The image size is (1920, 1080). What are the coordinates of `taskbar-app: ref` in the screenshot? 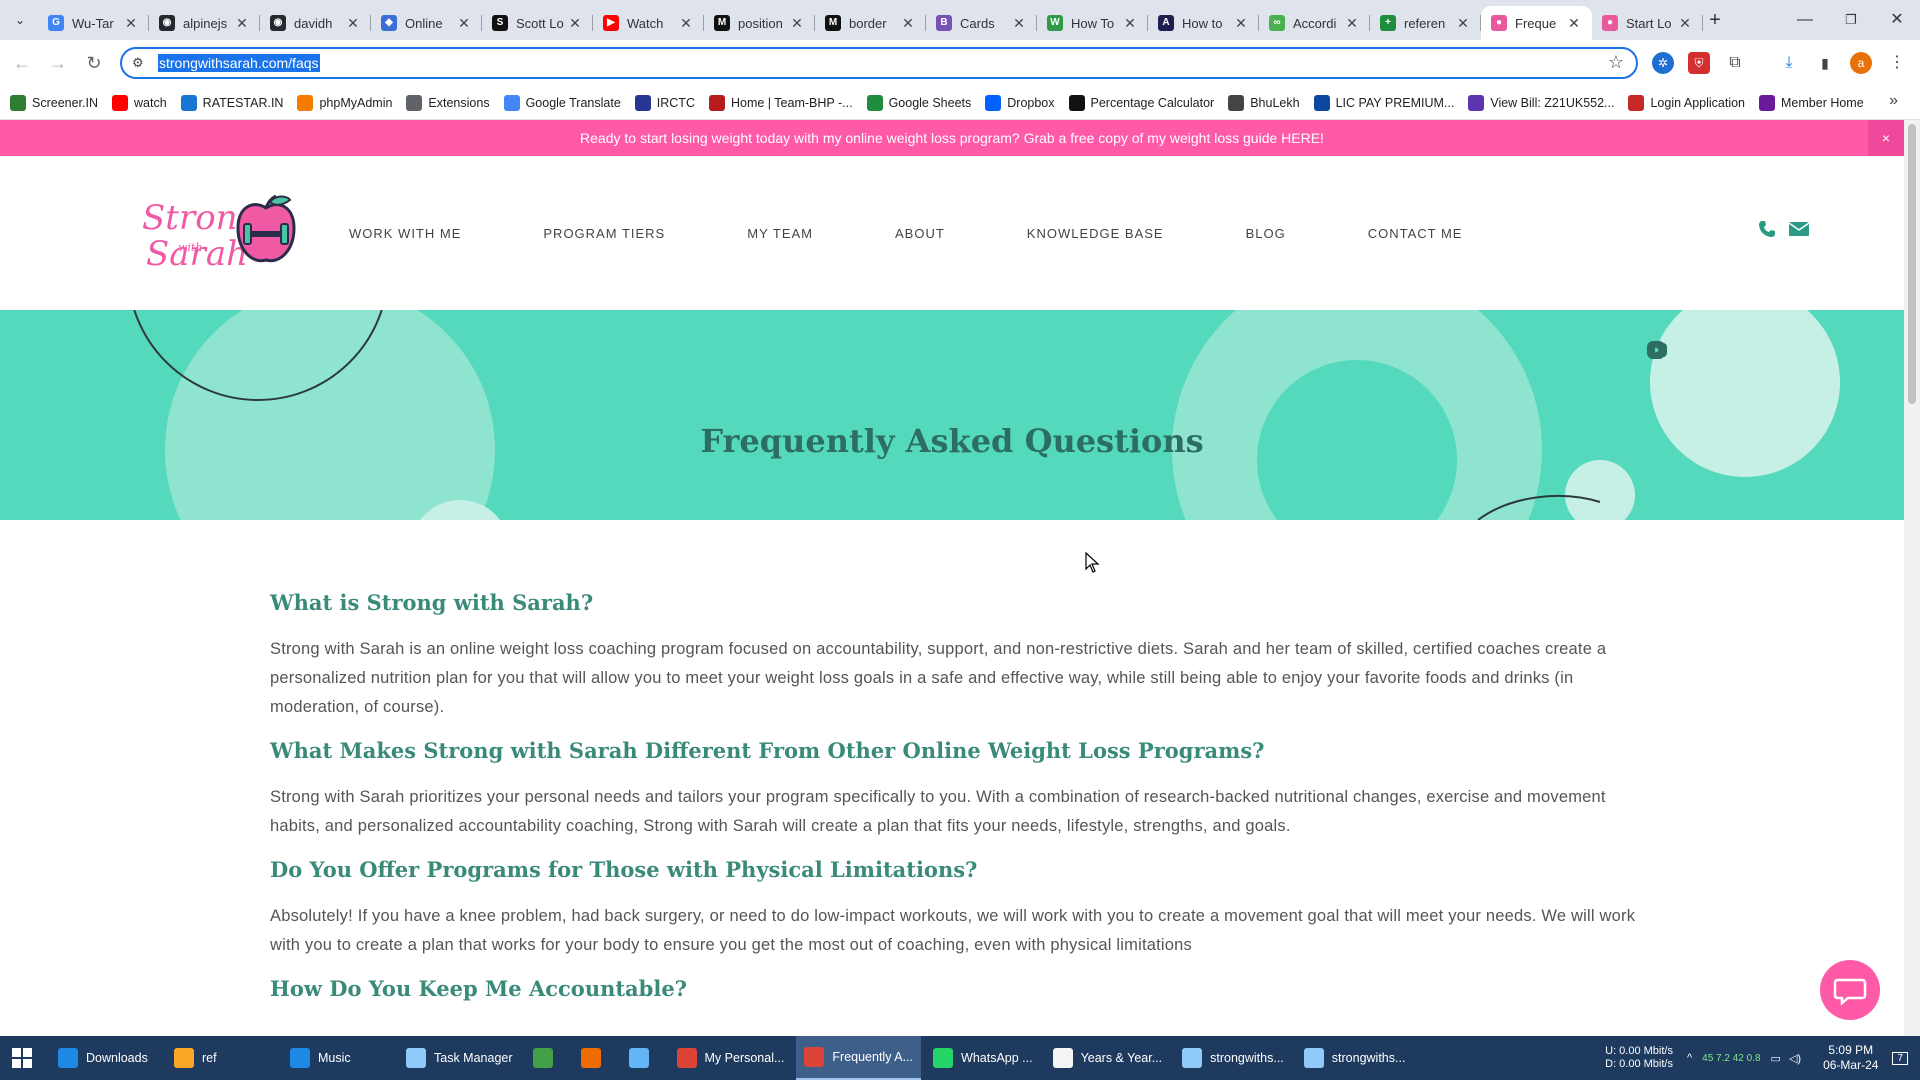 It's located at (222, 1058).